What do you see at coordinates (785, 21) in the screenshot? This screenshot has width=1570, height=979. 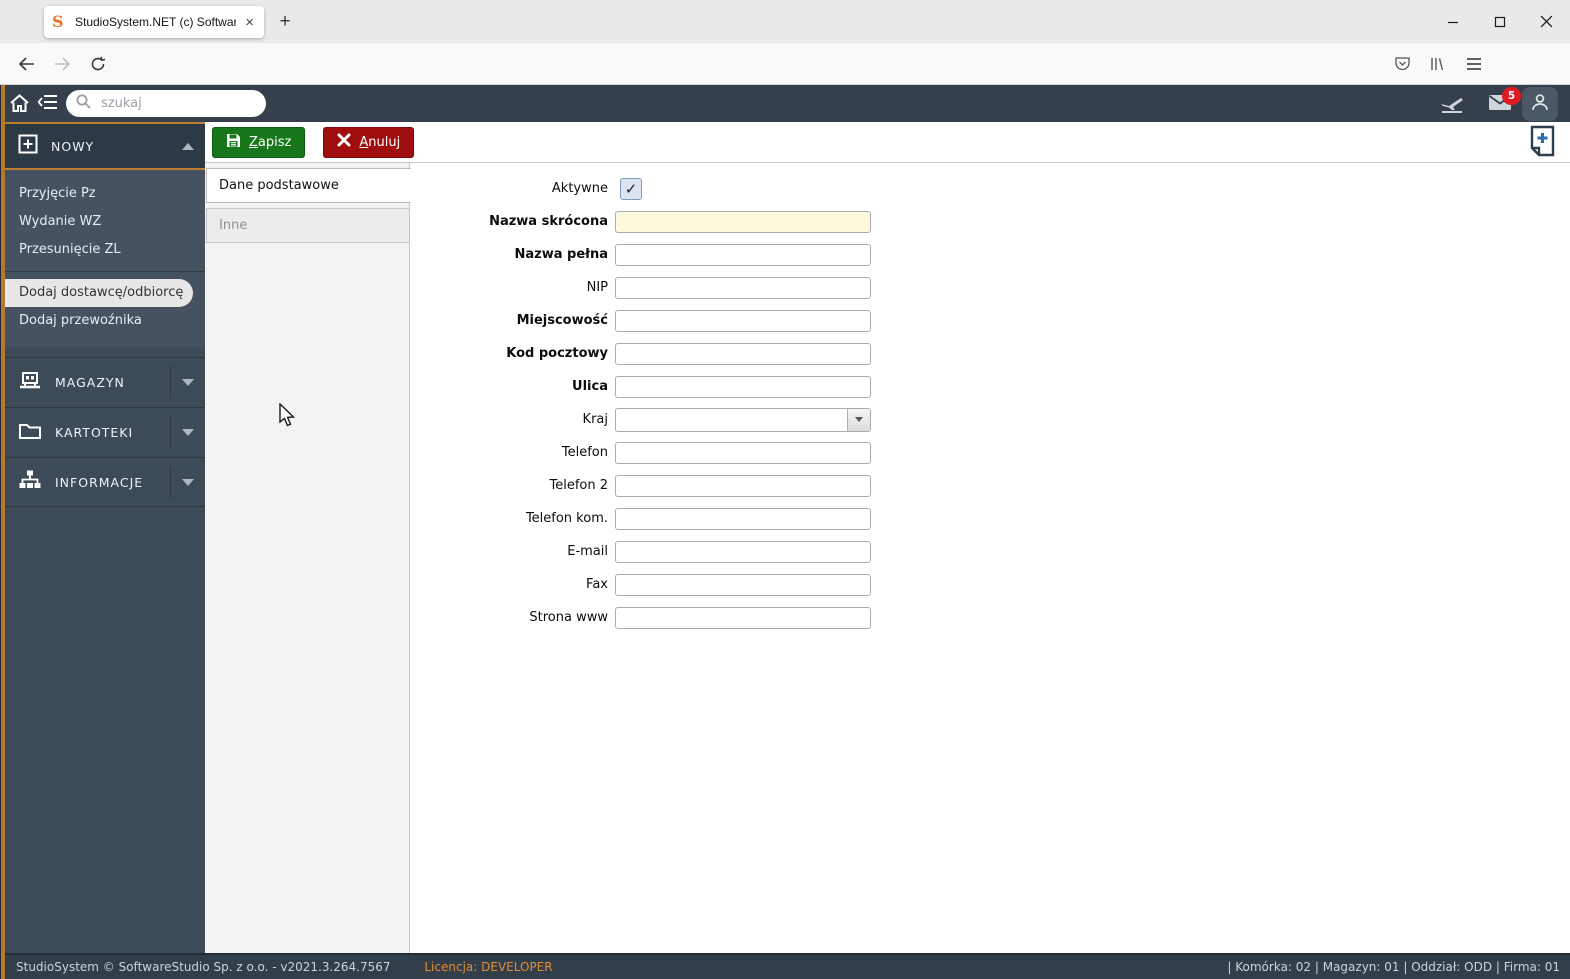 I see `browser-tab-strip: S StudioSystem.NET (c) SoftwareS × +` at bounding box center [785, 21].